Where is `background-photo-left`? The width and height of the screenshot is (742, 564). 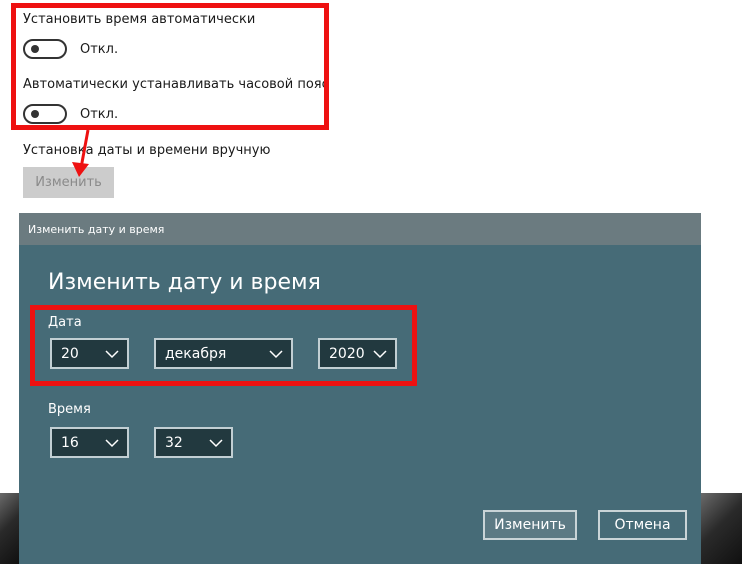
background-photo-left is located at coordinates (9, 528).